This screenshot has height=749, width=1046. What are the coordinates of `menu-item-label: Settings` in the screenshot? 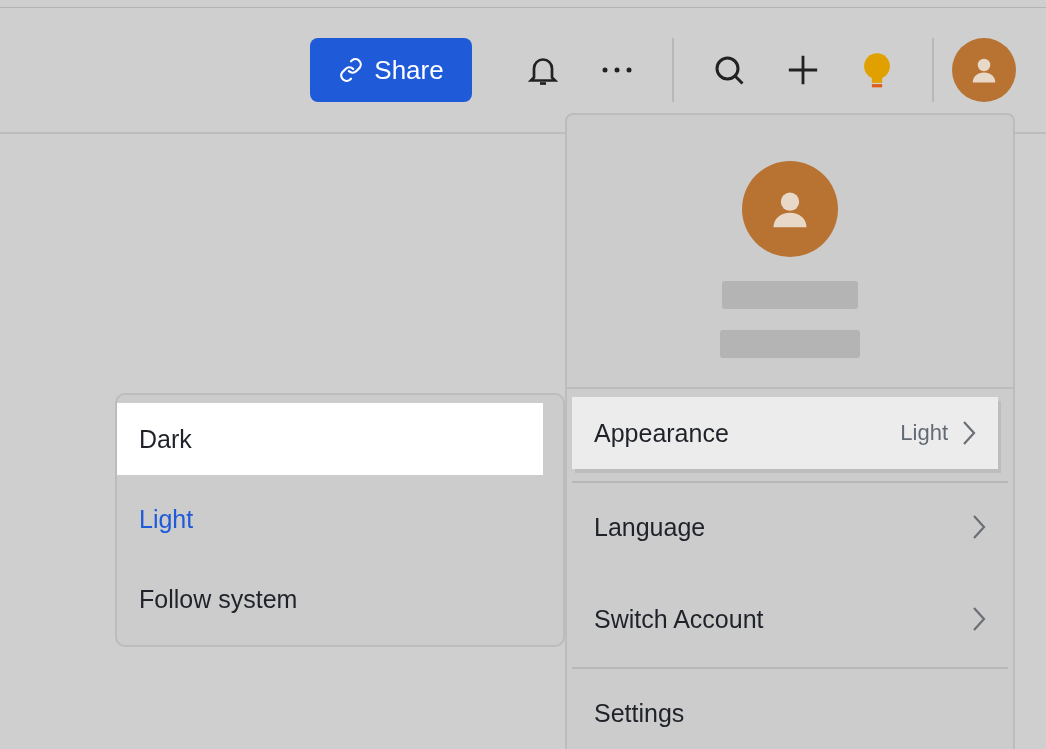 It's located at (640, 713).